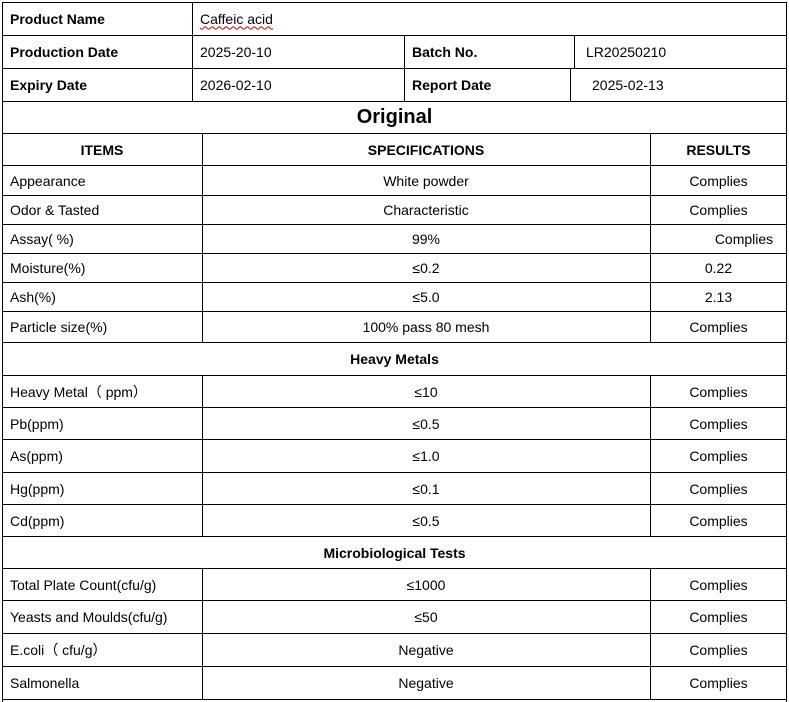 The height and width of the screenshot is (702, 789). What do you see at coordinates (718, 268) in the screenshot?
I see `result-cell: 0.22` at bounding box center [718, 268].